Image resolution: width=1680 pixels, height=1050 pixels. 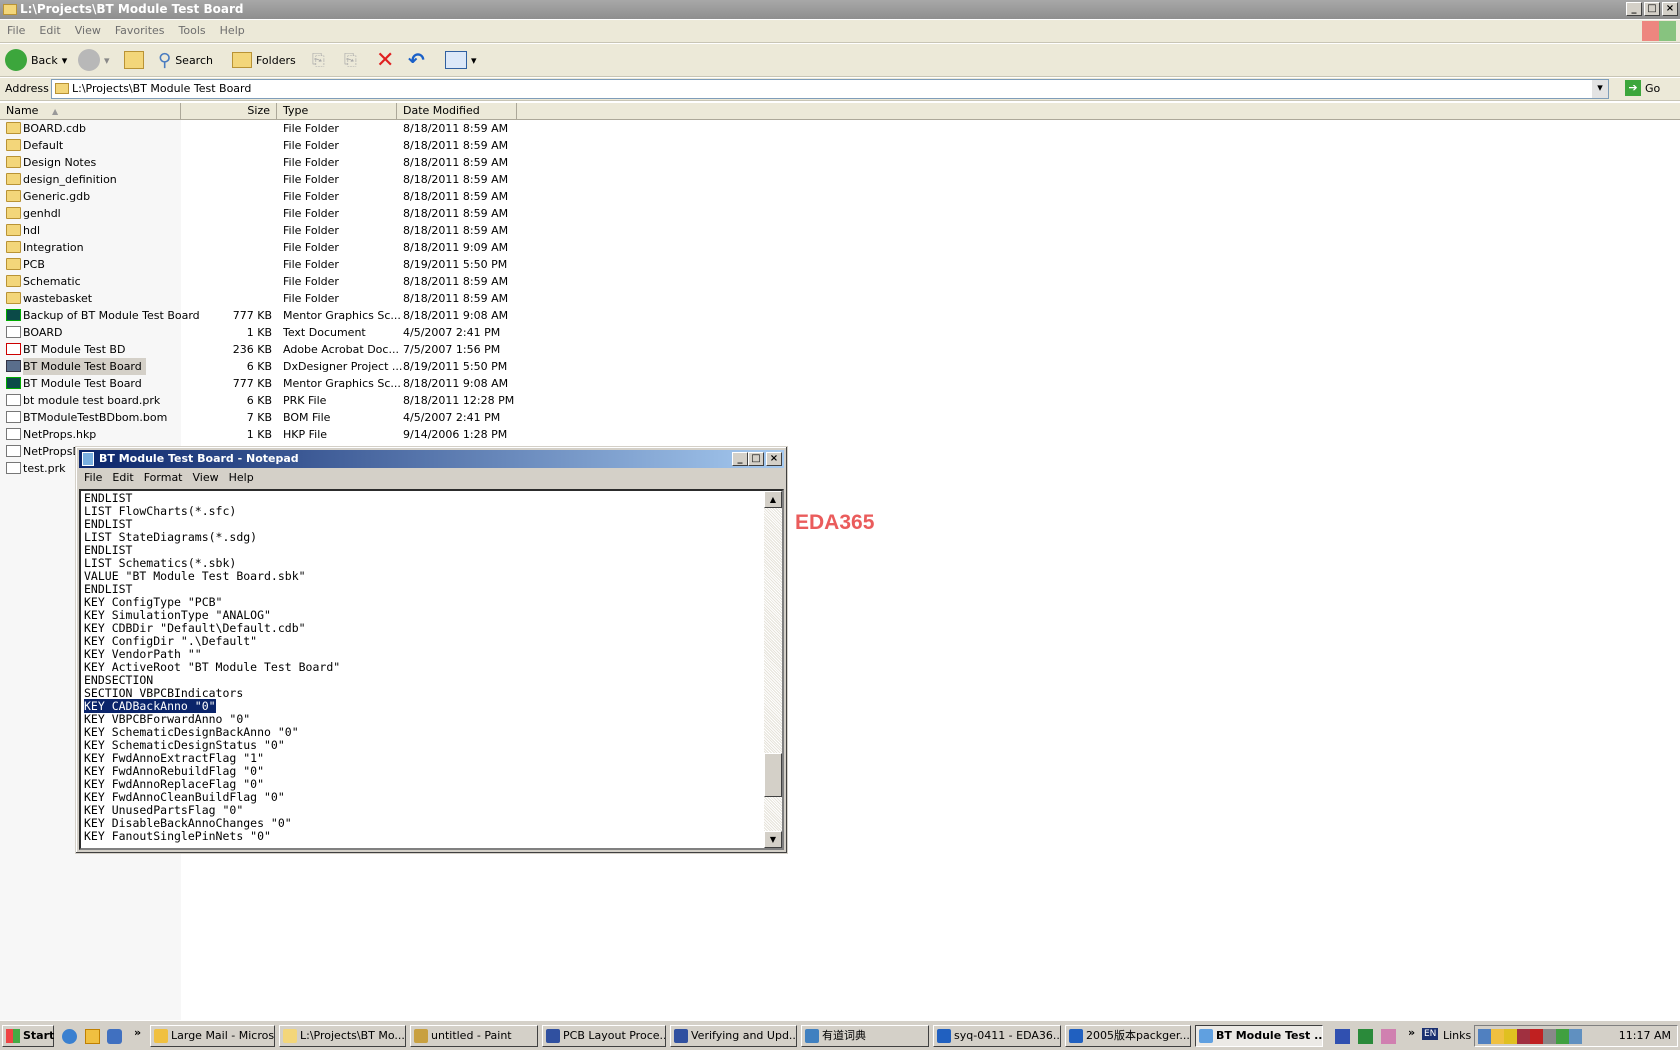 What do you see at coordinates (840, 9) in the screenshot?
I see `explorer-title-bar: L:\Projects\BT Module Test Board _ □ ×` at bounding box center [840, 9].